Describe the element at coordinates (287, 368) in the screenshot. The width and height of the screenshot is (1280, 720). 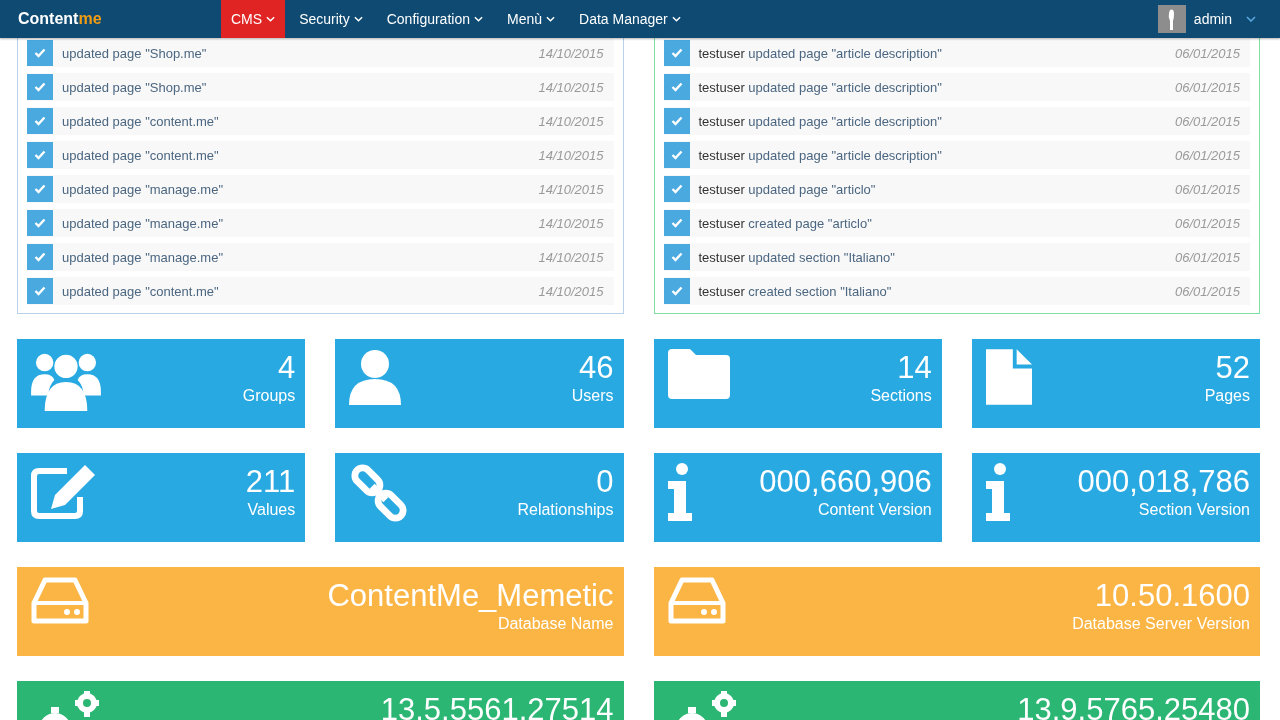
I see `stat-value: 4` at that location.